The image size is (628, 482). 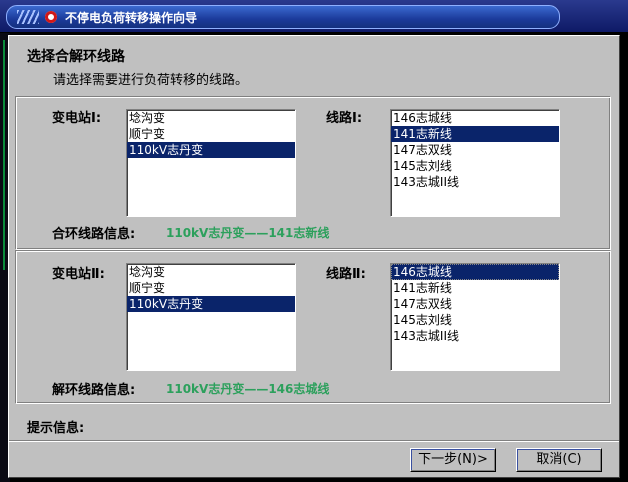 I want to click on open-loop-info-label: 解环线路信息:, so click(x=94, y=390).